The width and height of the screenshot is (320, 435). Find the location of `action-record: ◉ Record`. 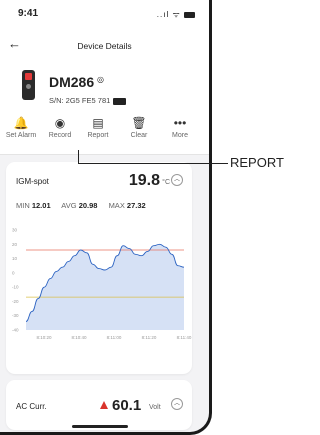

action-record: ◉ Record is located at coordinates (60, 126).